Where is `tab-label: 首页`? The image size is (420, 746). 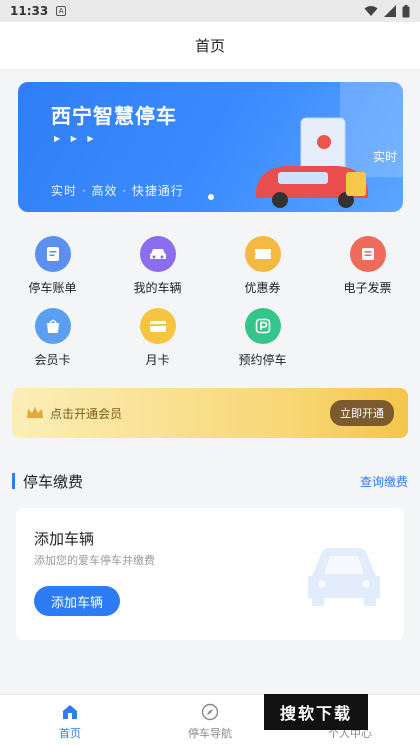 tab-label: 首页 is located at coordinates (70, 733).